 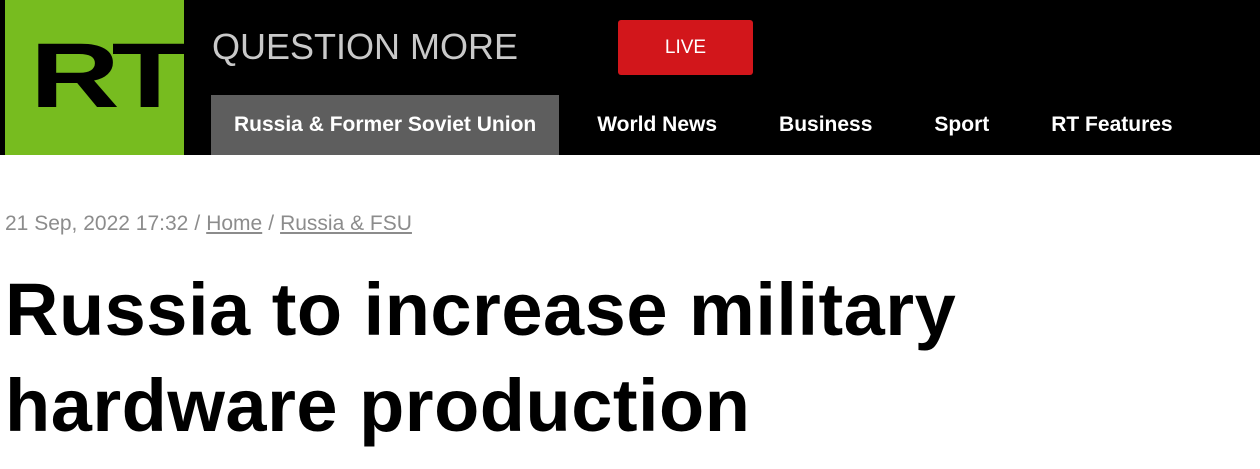 I want to click on logo-text: RT, so click(x=107, y=76).